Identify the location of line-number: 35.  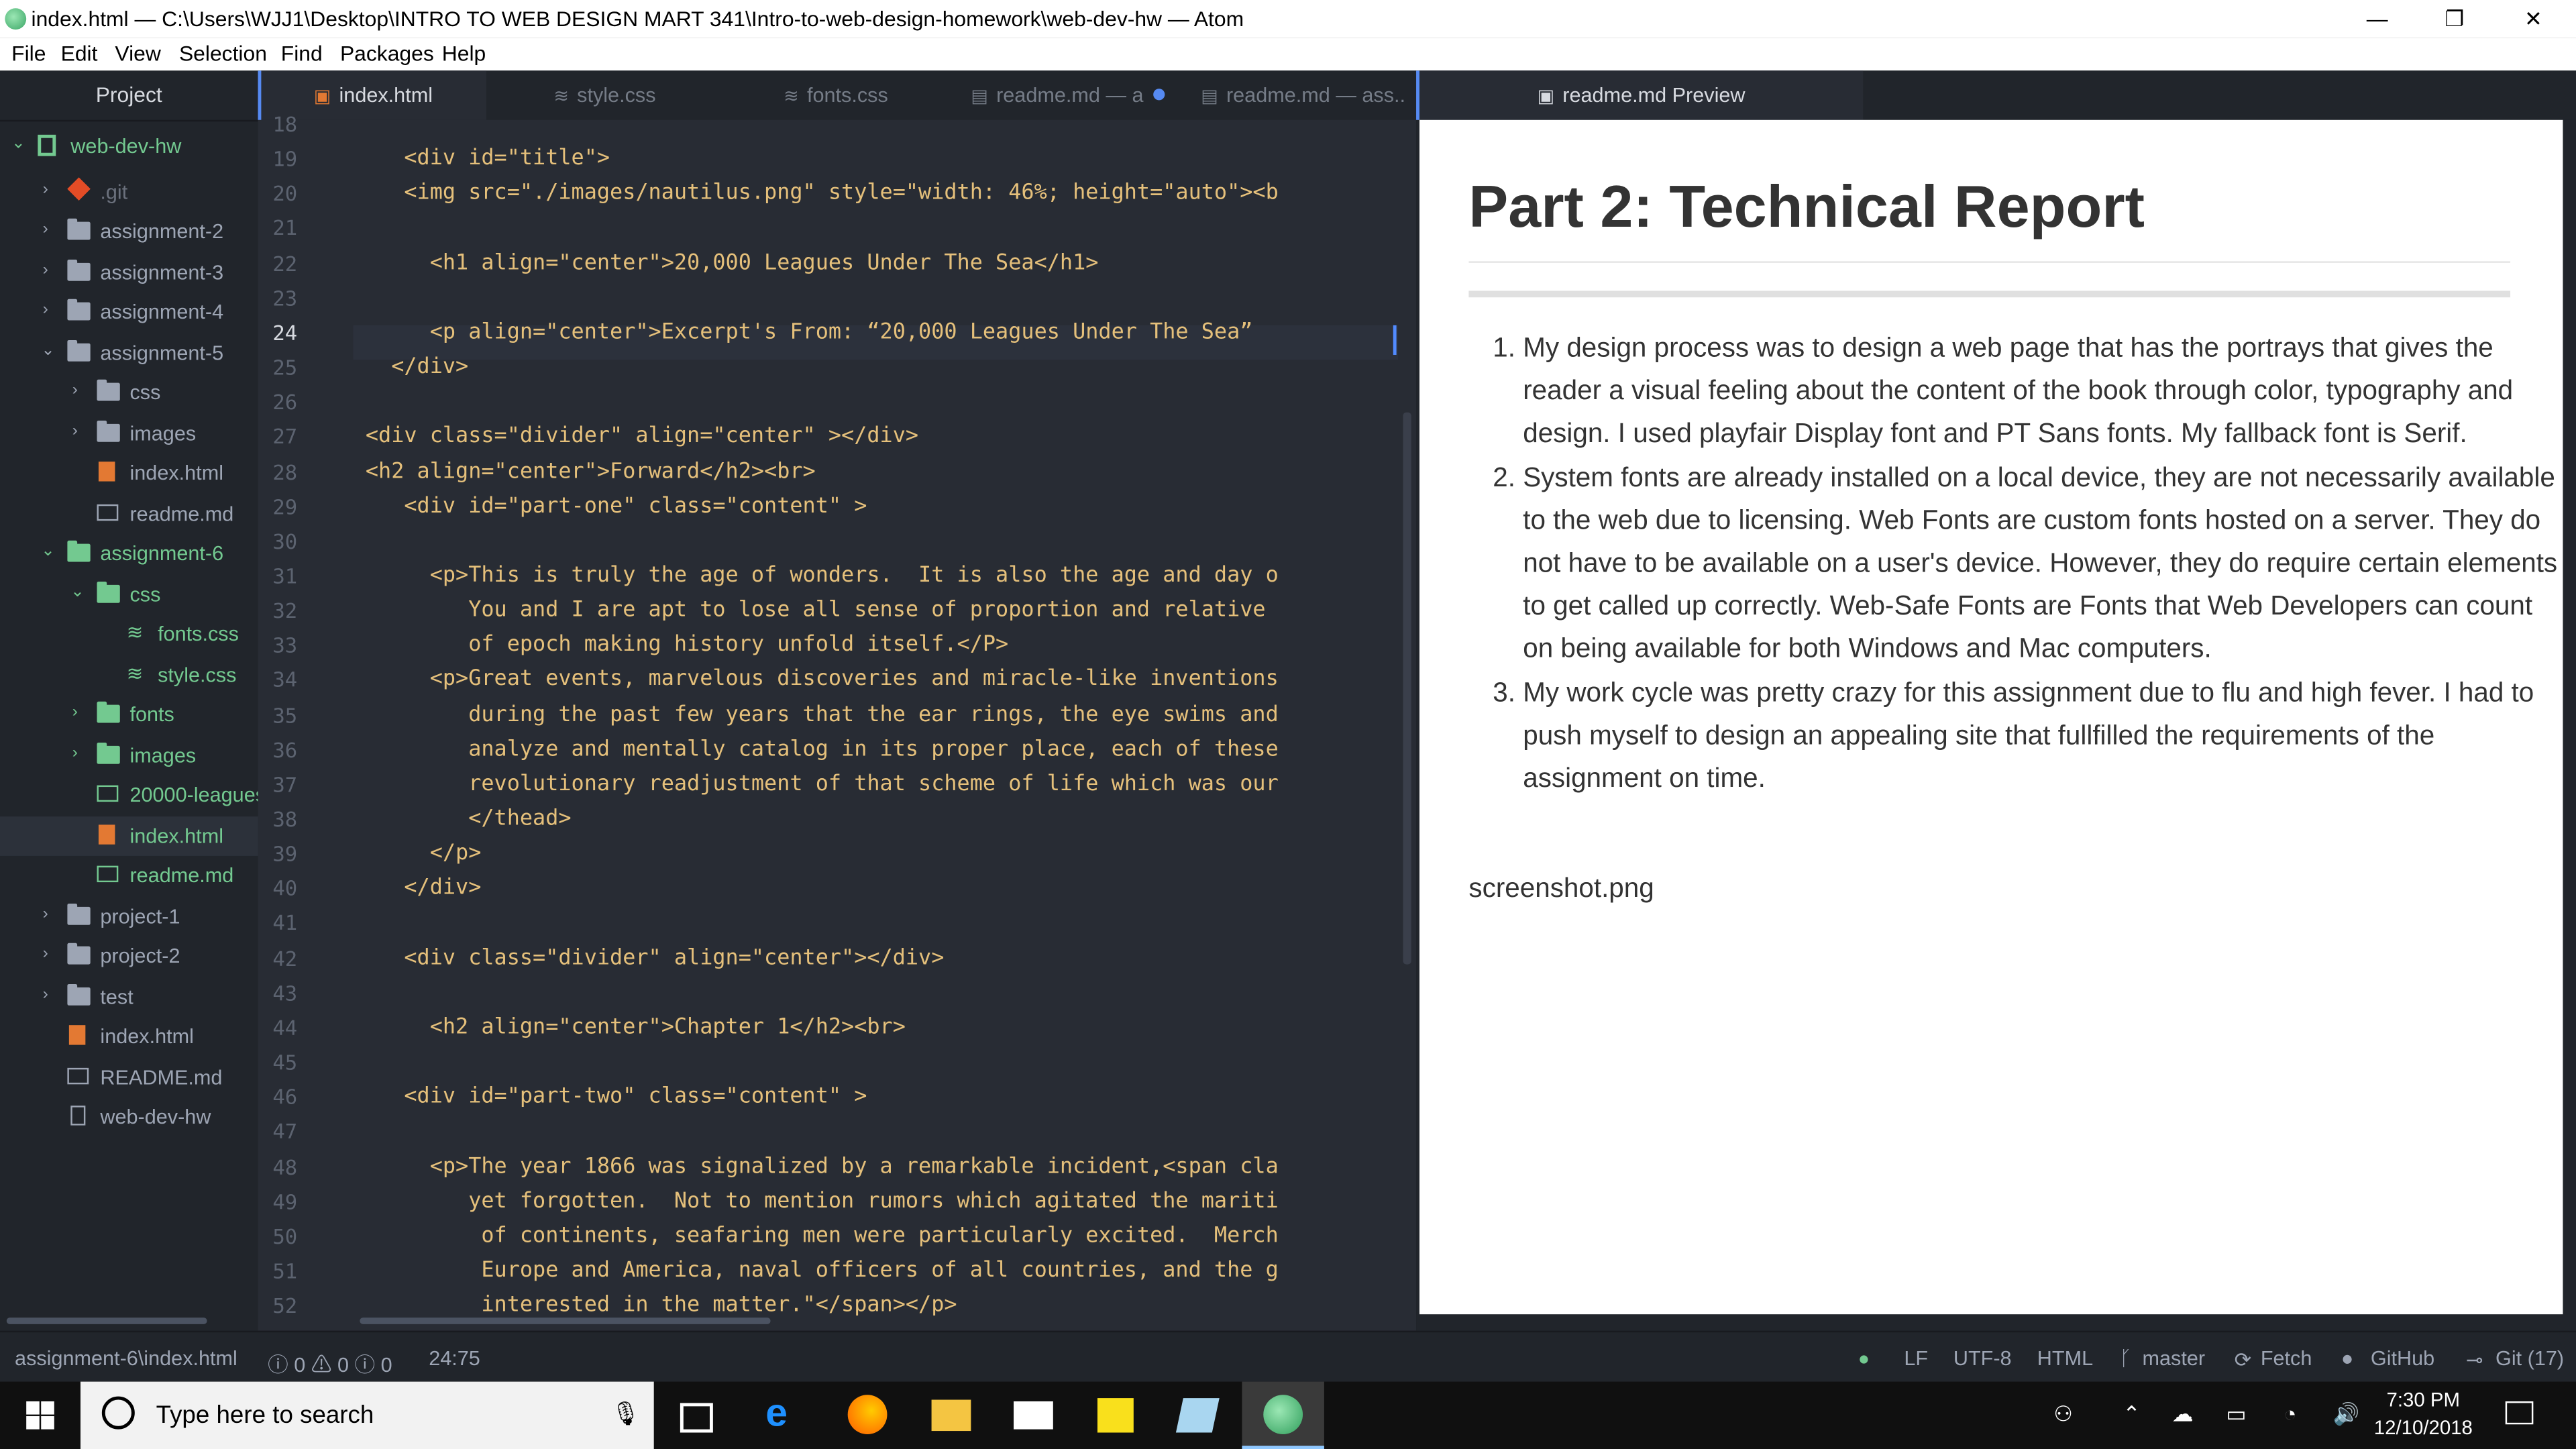
(285, 714).